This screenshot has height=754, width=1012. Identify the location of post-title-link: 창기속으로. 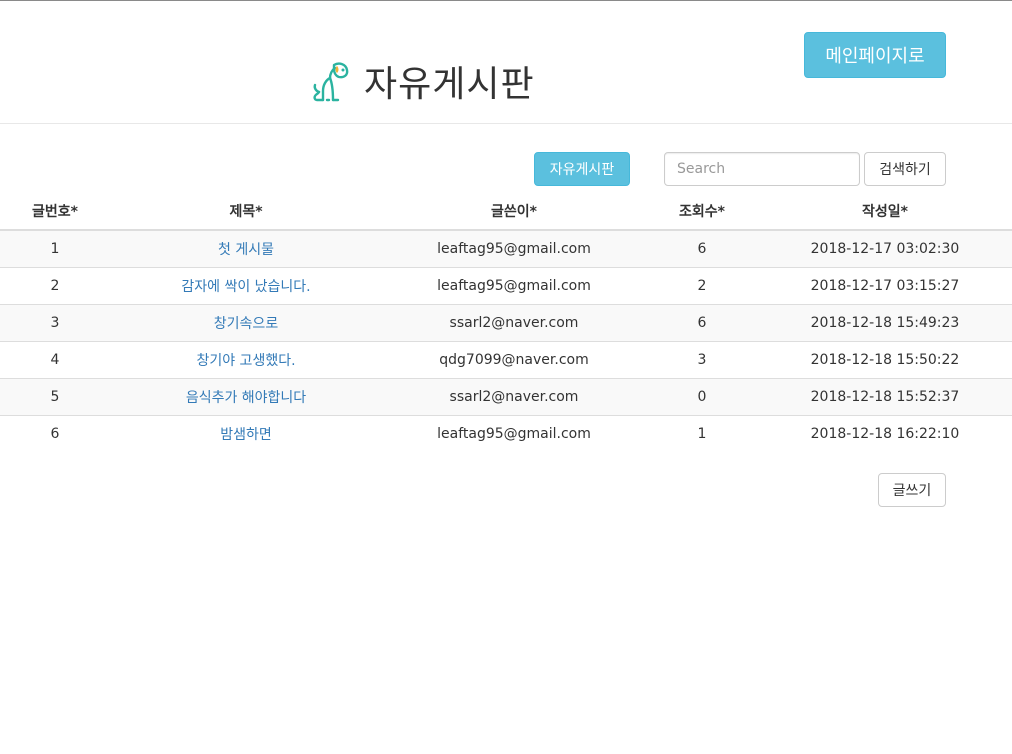
(246, 324).